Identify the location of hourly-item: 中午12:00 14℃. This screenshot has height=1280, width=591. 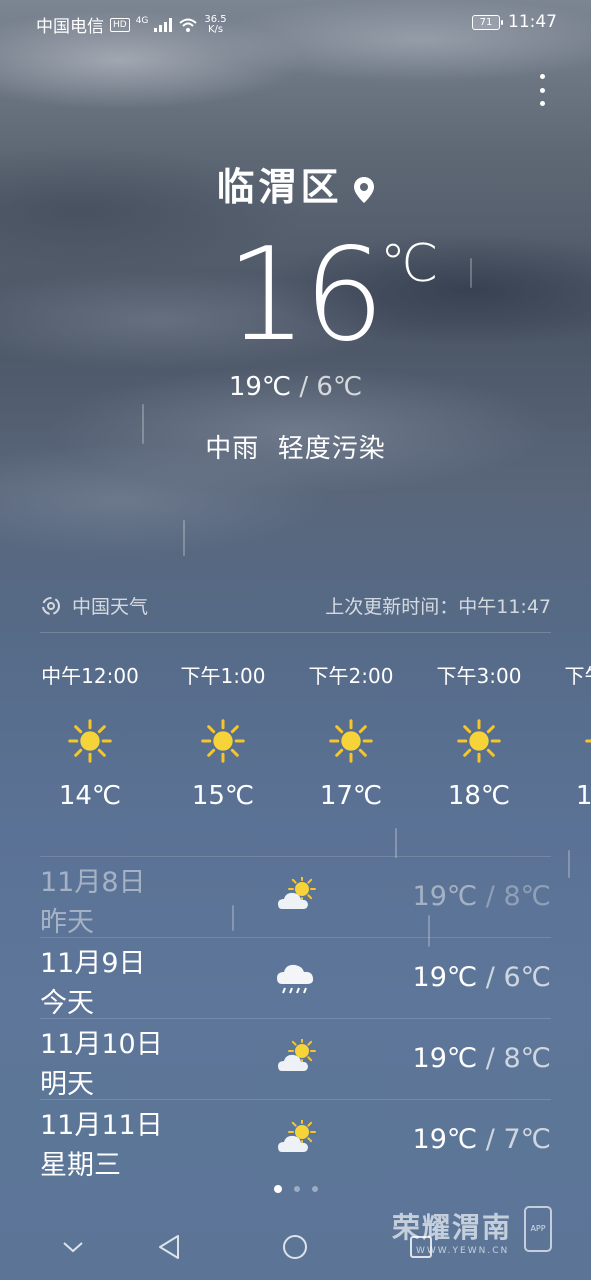
(90, 735).